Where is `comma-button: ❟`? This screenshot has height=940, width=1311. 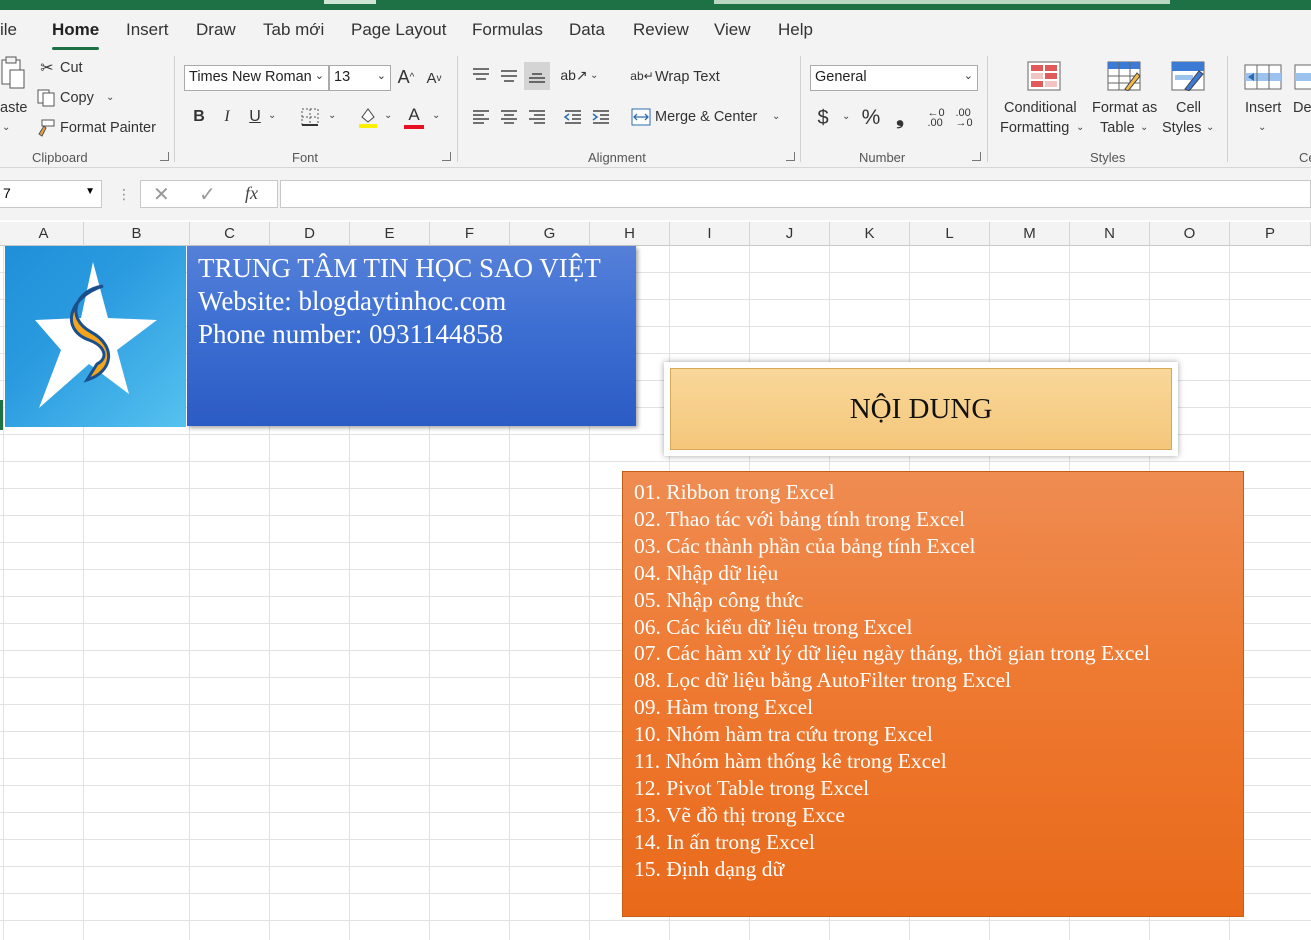 comma-button: ❟ is located at coordinates (900, 118).